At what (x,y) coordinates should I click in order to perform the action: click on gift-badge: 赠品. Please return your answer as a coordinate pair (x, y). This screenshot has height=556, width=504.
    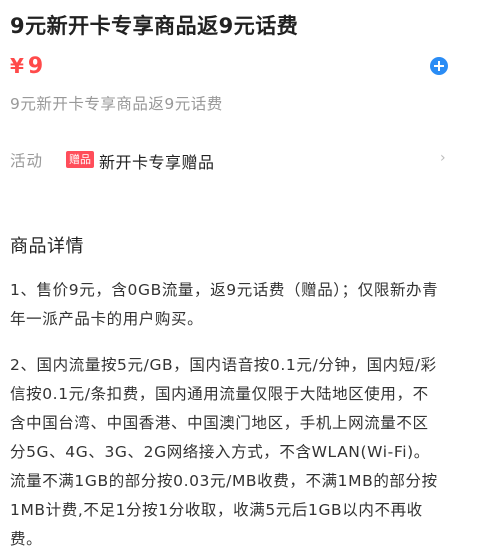
    Looking at the image, I should click on (80, 159).